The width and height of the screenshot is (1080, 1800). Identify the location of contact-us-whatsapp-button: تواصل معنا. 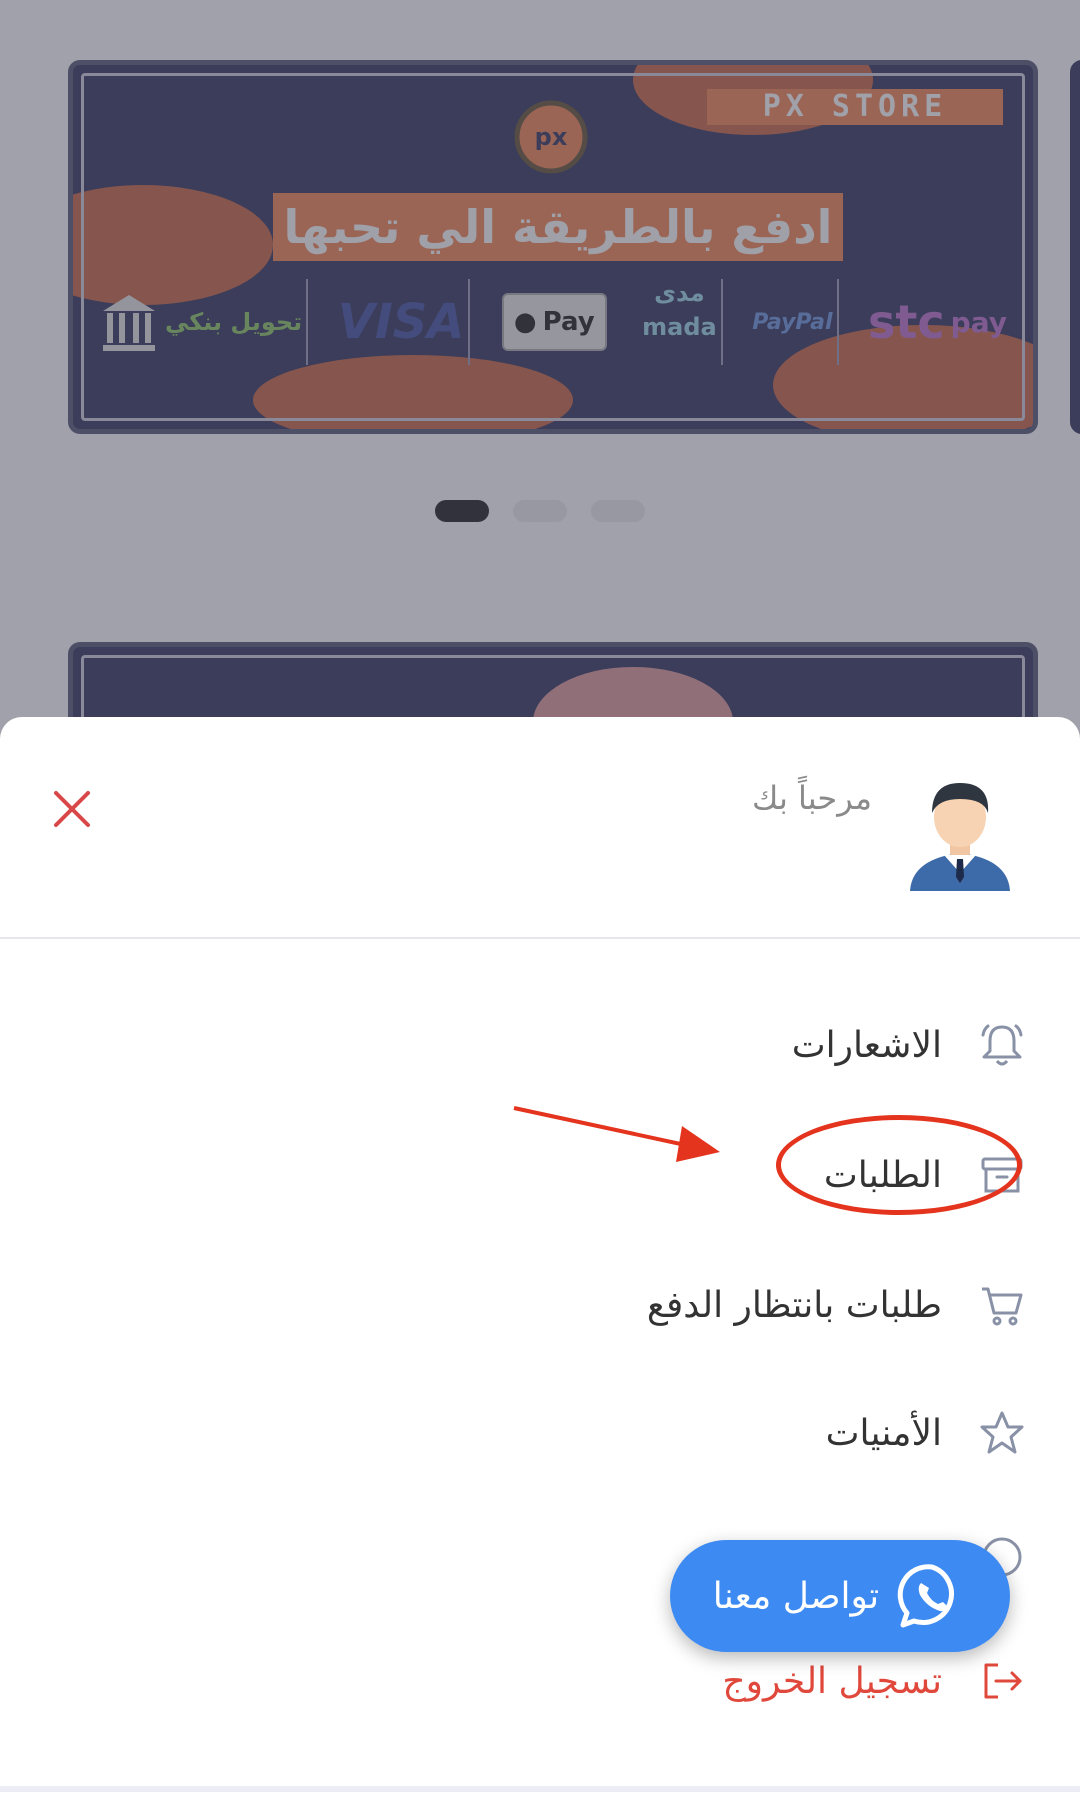
(840, 1596).